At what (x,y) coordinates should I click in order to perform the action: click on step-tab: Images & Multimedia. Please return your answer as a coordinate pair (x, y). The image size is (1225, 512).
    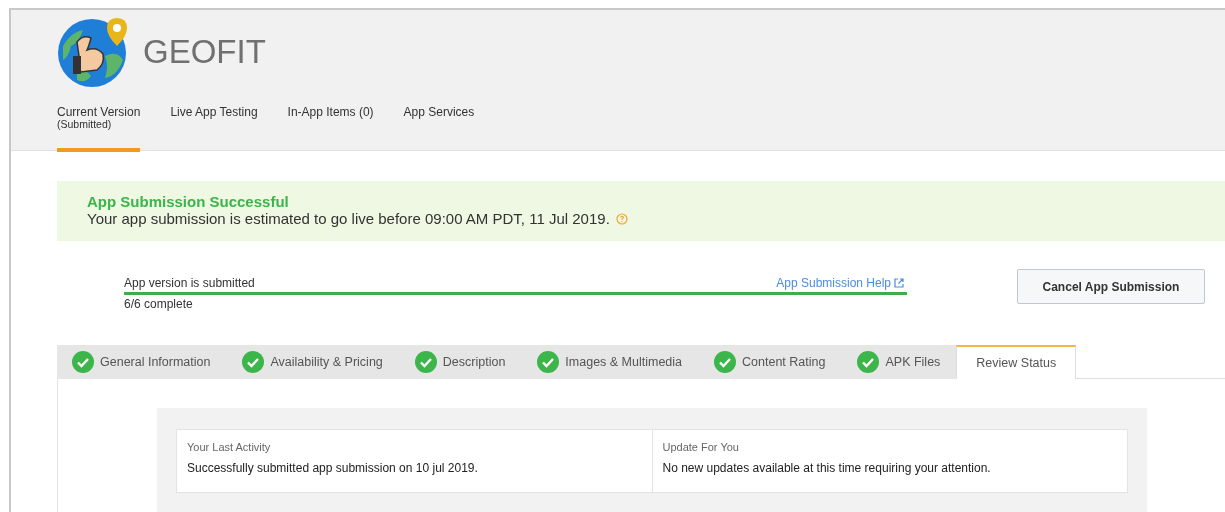
    Looking at the image, I should click on (610, 362).